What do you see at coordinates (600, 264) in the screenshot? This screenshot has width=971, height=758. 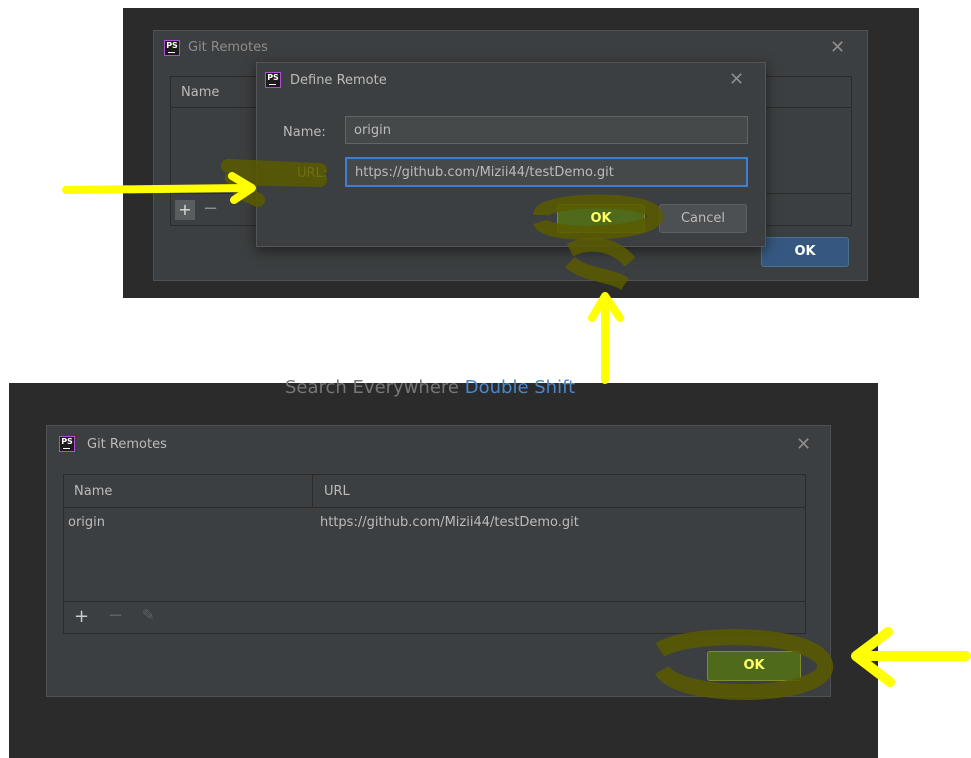 I see `ok-highlight-tail-top` at bounding box center [600, 264].